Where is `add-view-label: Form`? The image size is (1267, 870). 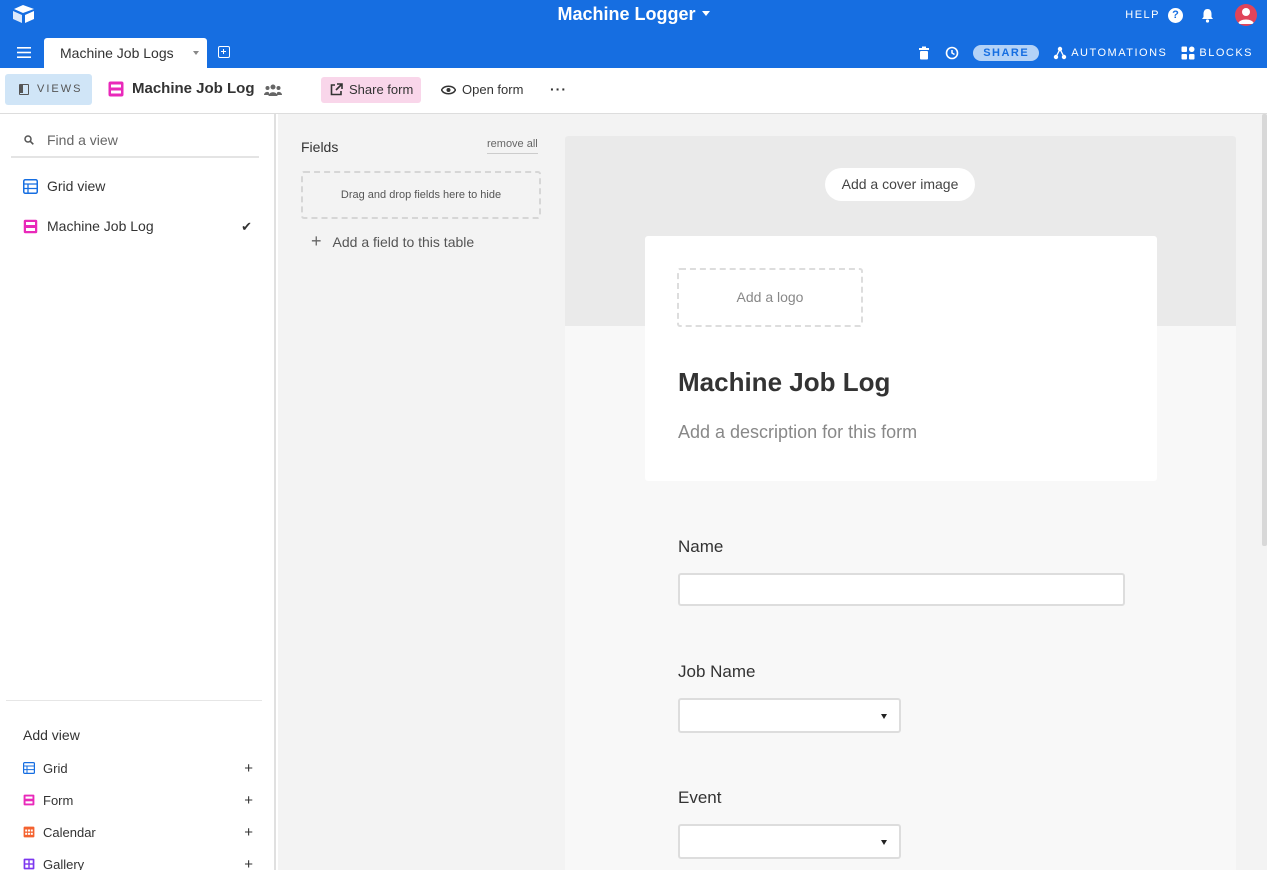 add-view-label: Form is located at coordinates (58, 800).